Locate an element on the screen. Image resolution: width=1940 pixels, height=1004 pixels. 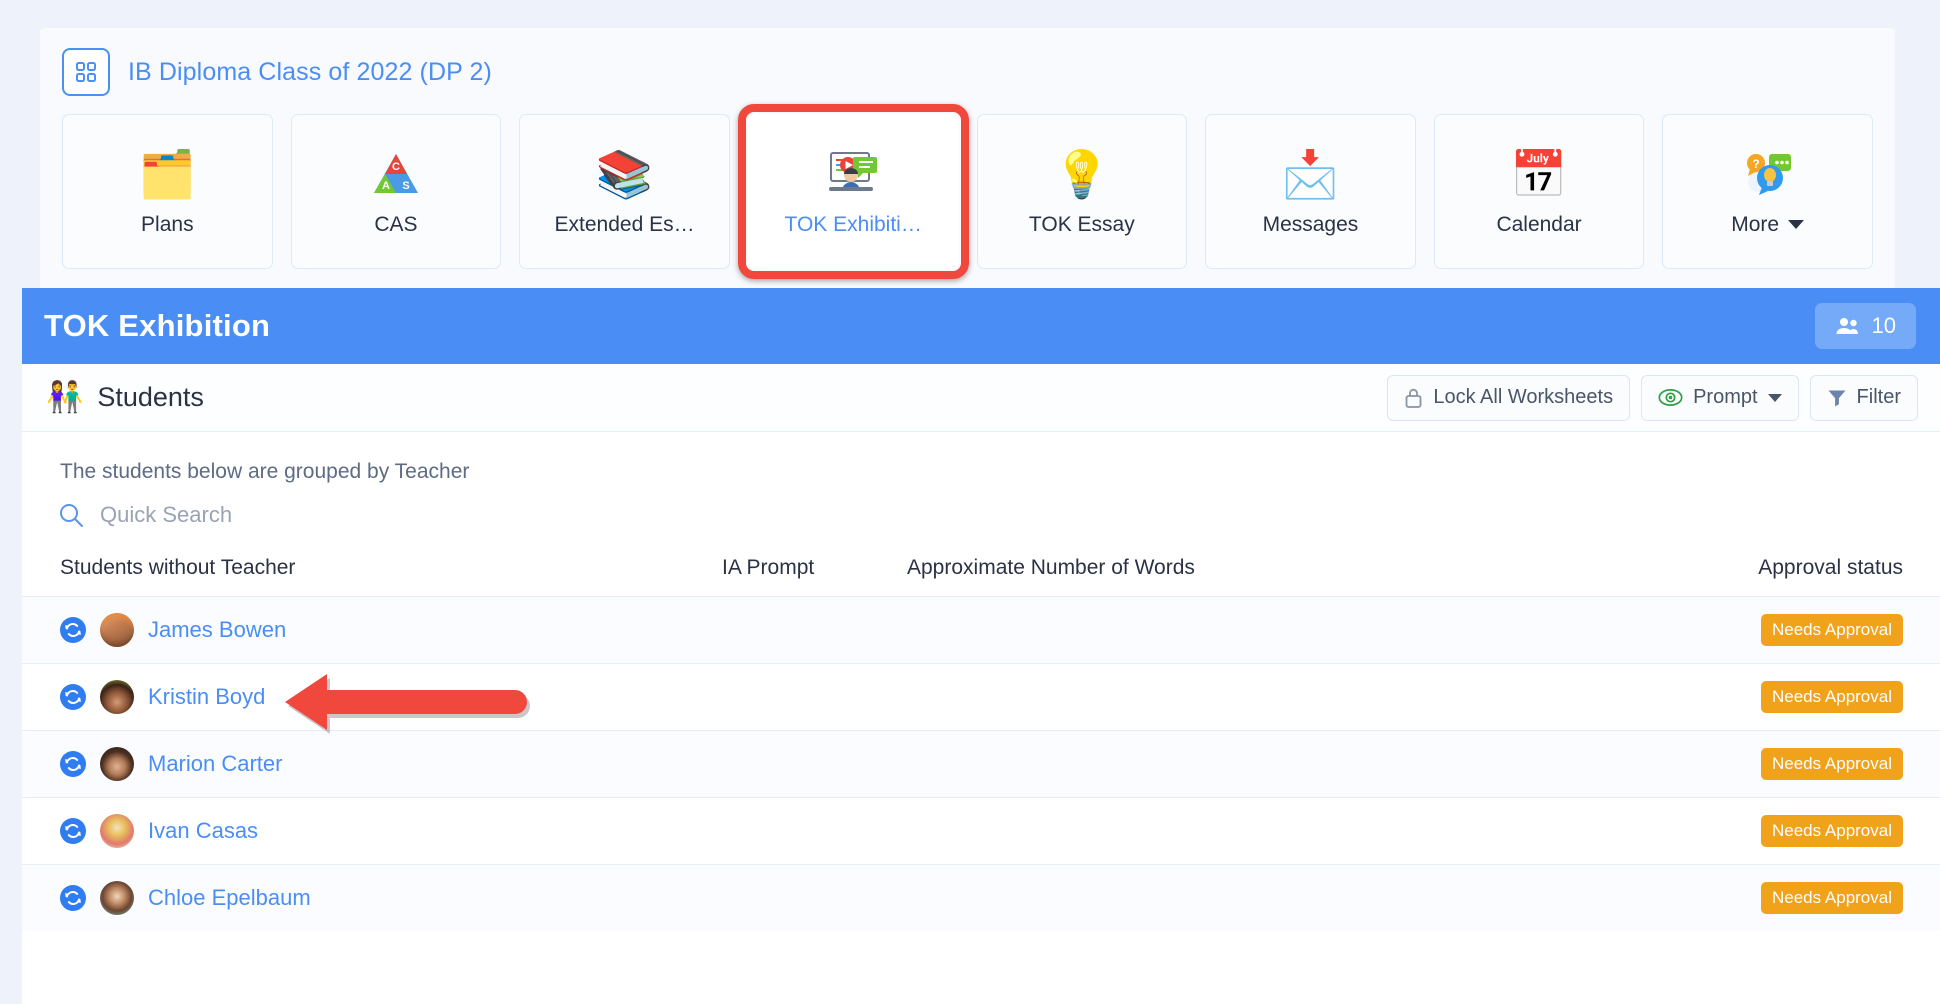
lock-all-worksheets-button: Lock All Worksheets is located at coordinates (1509, 397).